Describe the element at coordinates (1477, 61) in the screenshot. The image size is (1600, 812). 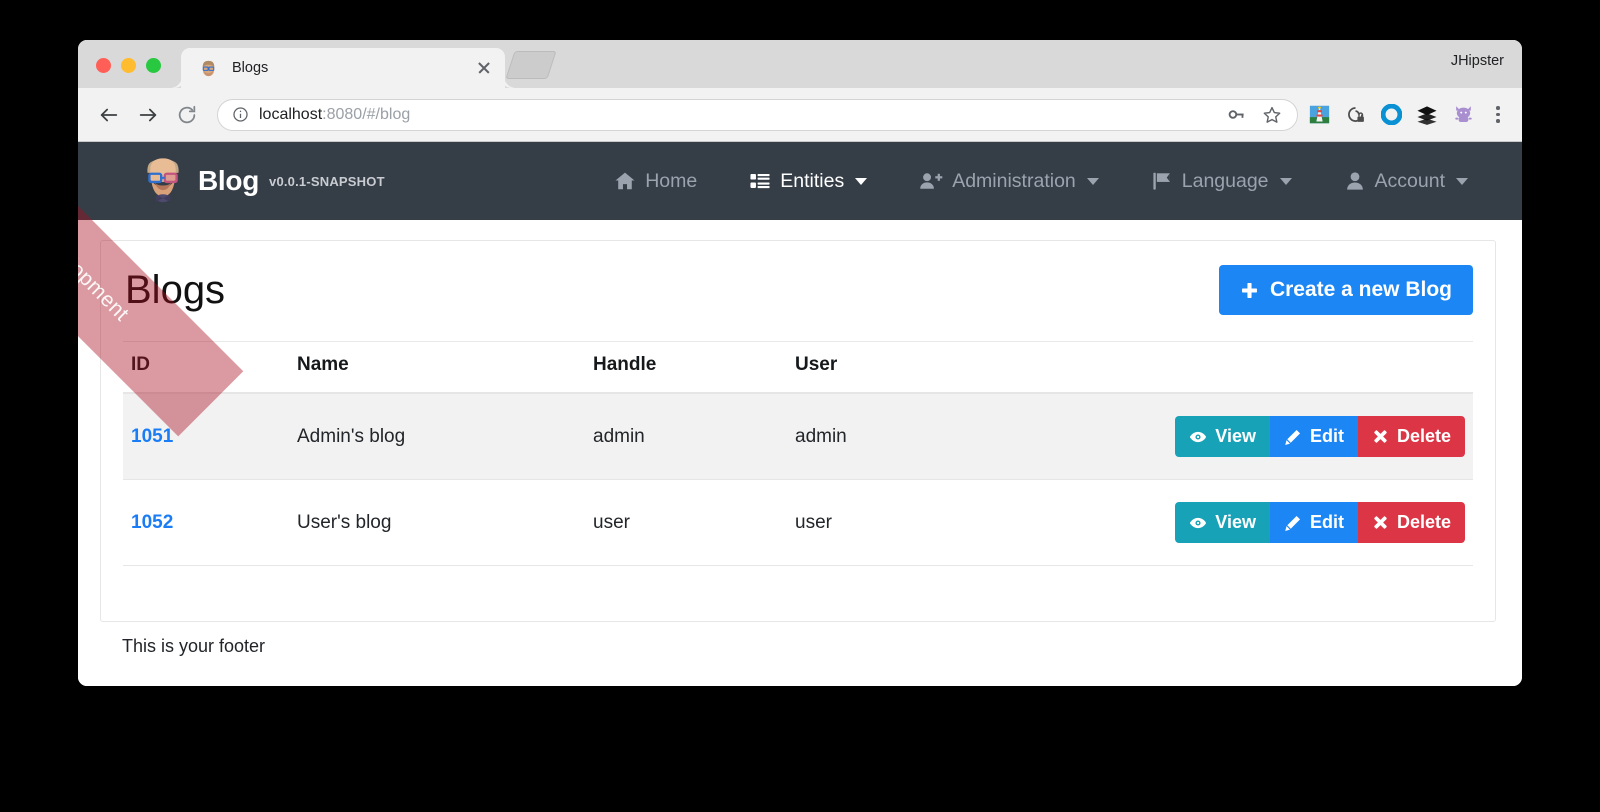
I see `browser-profile-name: JHipster` at that location.